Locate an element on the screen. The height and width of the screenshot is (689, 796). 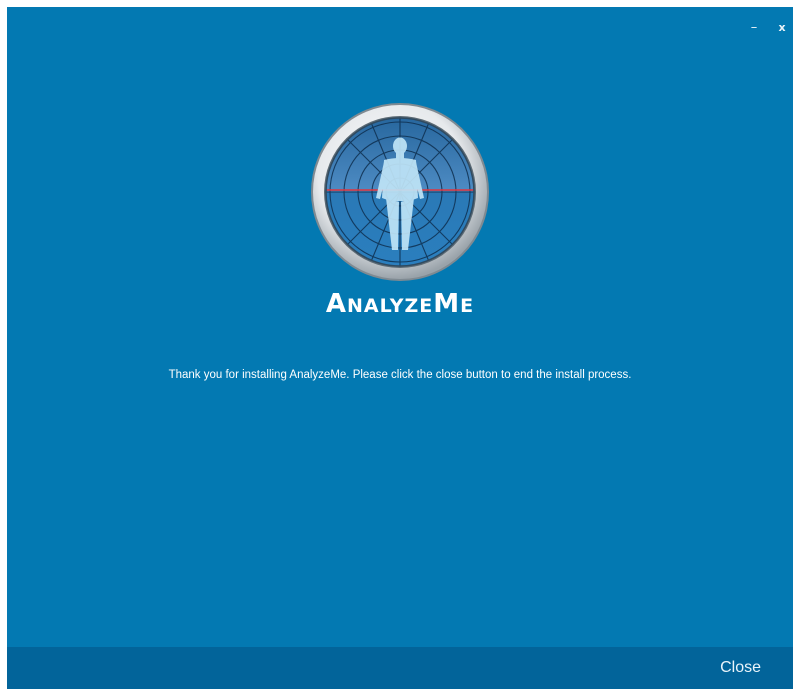
title-bar-controls: – x is located at coordinates (768, 27).